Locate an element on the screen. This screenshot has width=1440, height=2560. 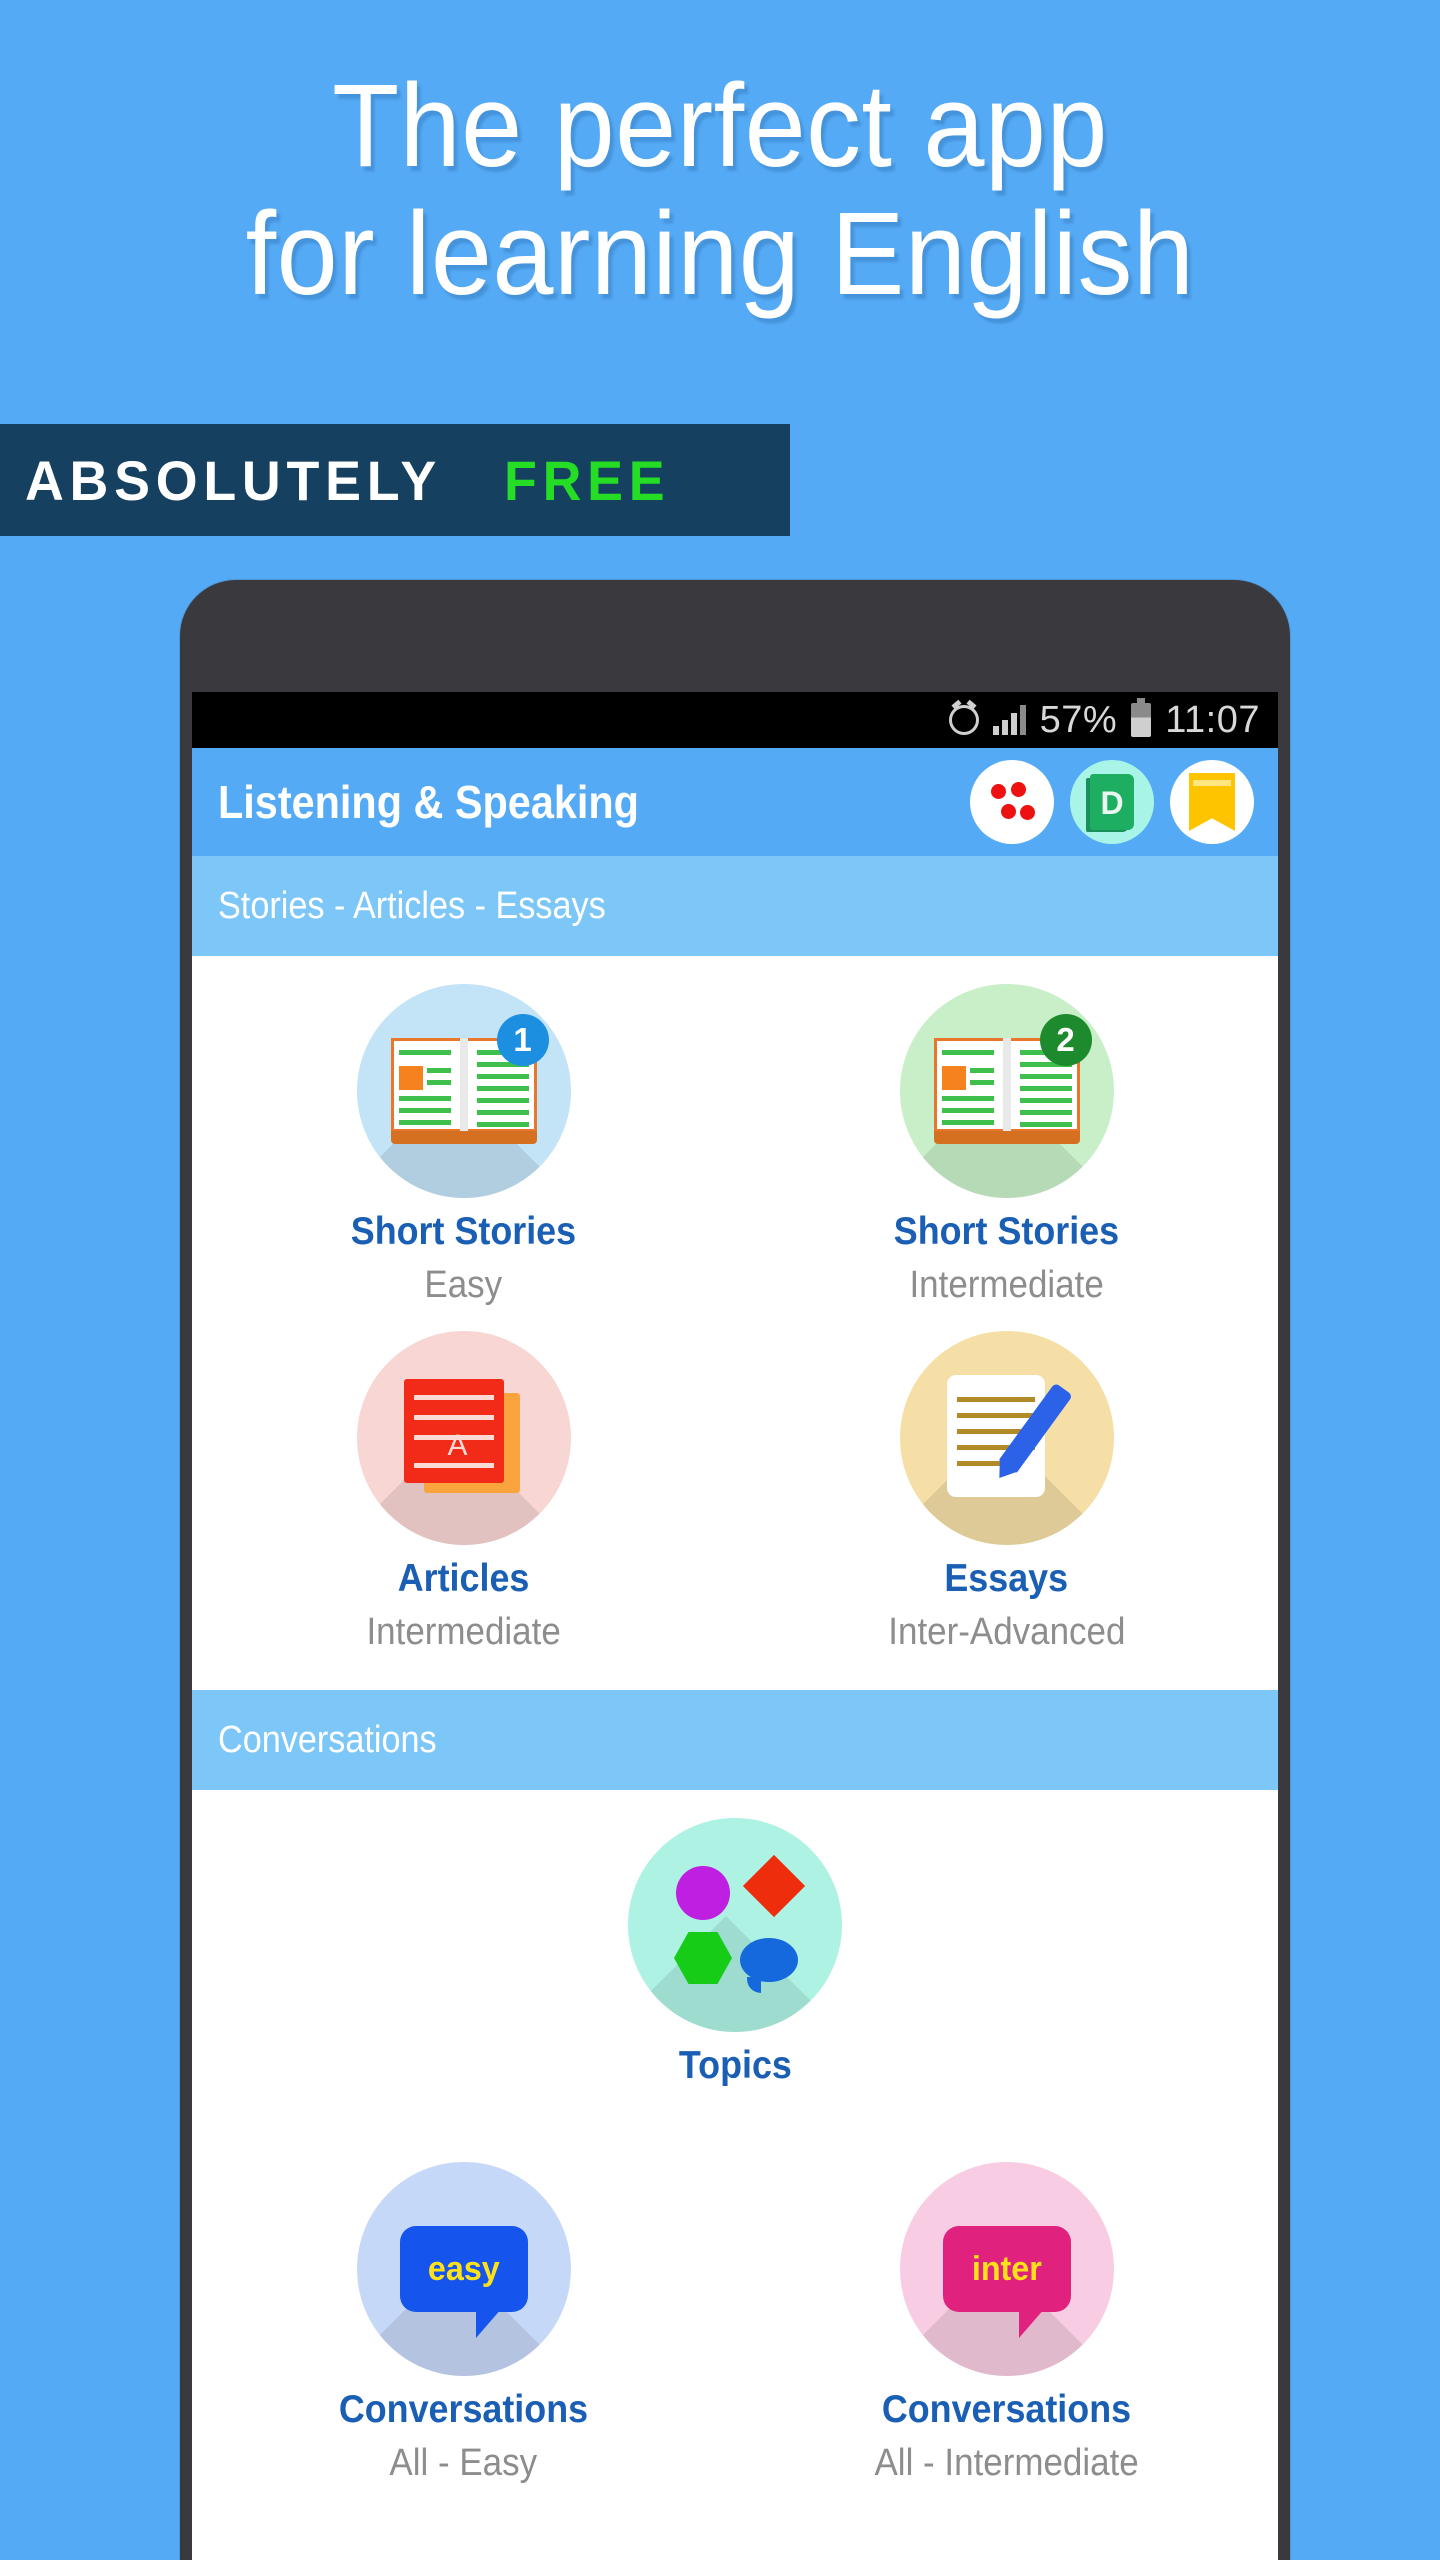
red-dots-glyph is located at coordinates (1012, 802).